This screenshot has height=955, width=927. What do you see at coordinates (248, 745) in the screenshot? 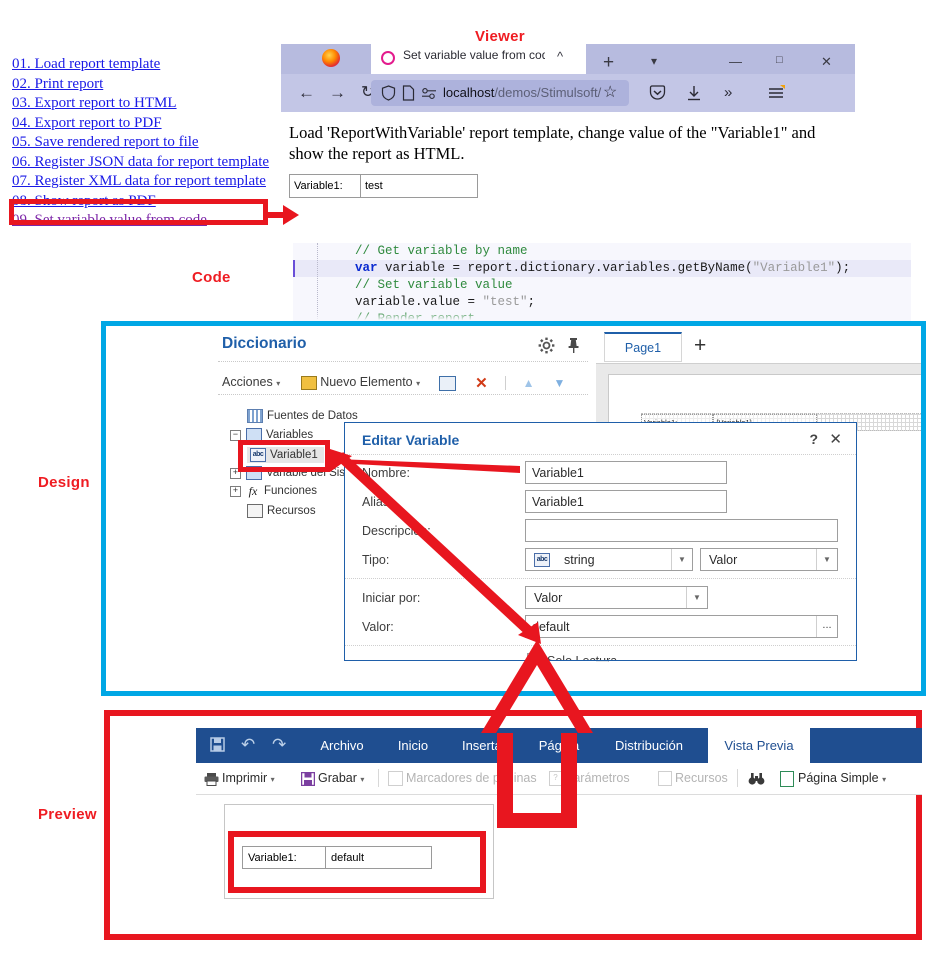
I see `undo-icon: ↶` at bounding box center [248, 745].